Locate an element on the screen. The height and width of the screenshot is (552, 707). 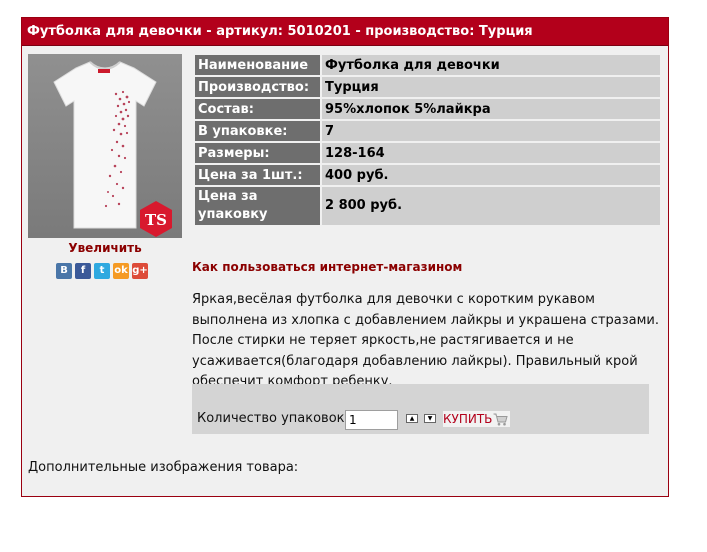
product-photo: TS is located at coordinates (105, 146).